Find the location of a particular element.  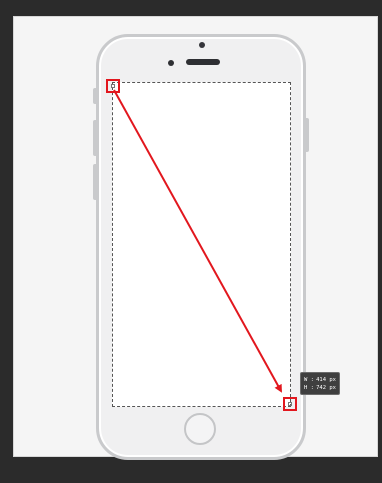

tooltip-width-label: W : is located at coordinates (309, 380).